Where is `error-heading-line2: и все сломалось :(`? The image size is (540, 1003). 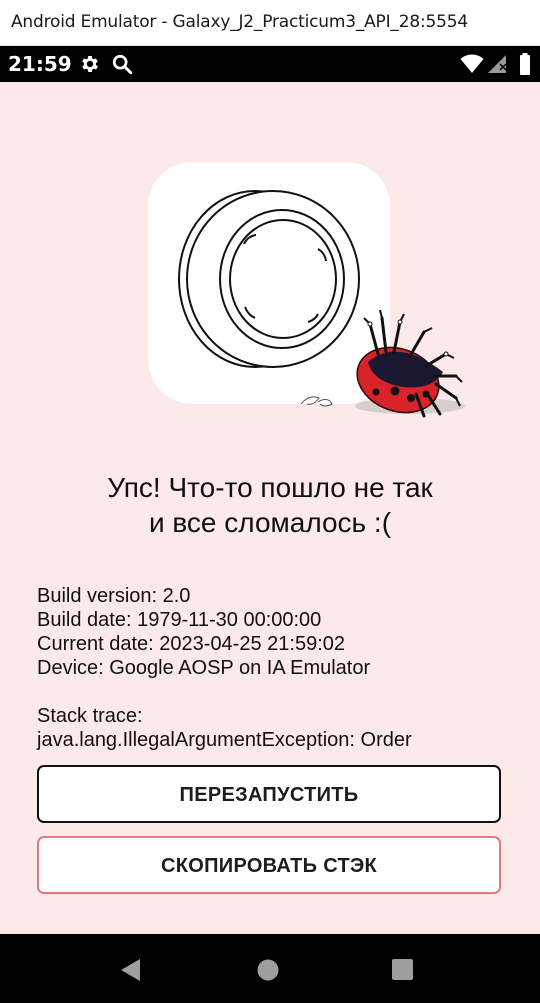 error-heading-line2: и все сломалось :( is located at coordinates (270, 522).